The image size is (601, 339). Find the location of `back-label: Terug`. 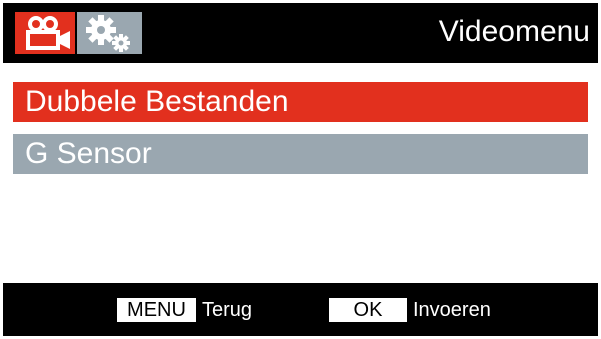

back-label: Terug is located at coordinates (227, 310).